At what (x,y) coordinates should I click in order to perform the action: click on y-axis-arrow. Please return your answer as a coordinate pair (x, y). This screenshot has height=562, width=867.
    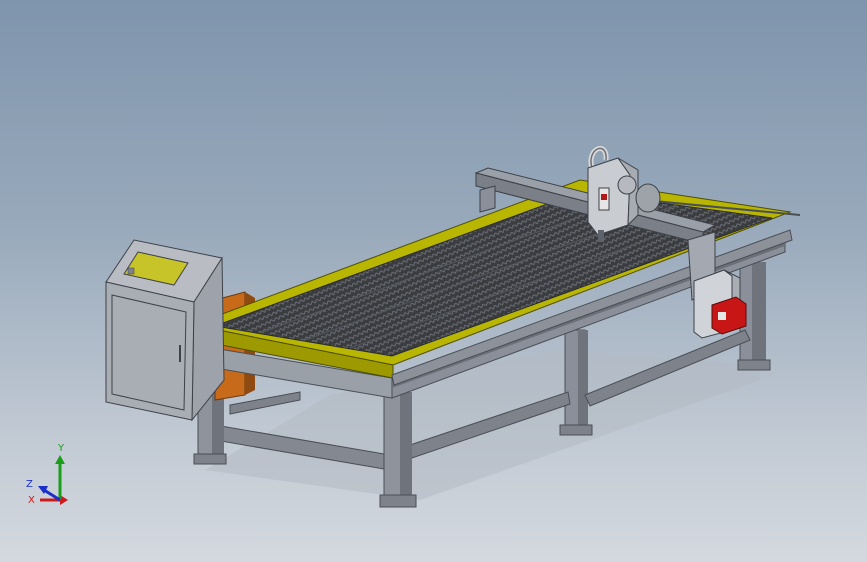
    Looking at the image, I should click on (60, 459).